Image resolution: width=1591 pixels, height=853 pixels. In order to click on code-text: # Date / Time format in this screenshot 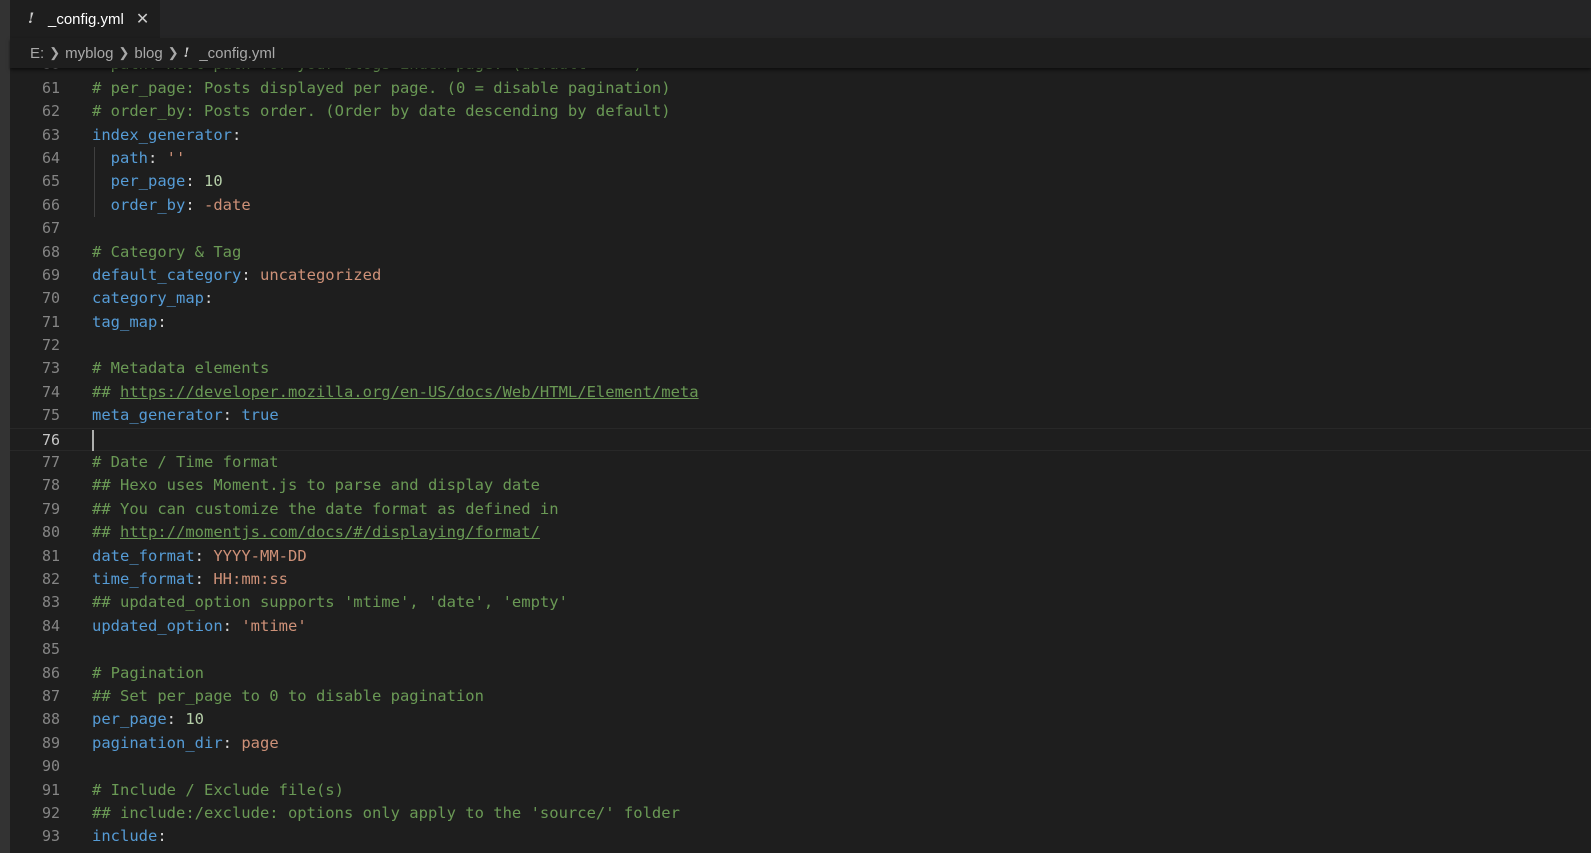, I will do `click(185, 462)`.